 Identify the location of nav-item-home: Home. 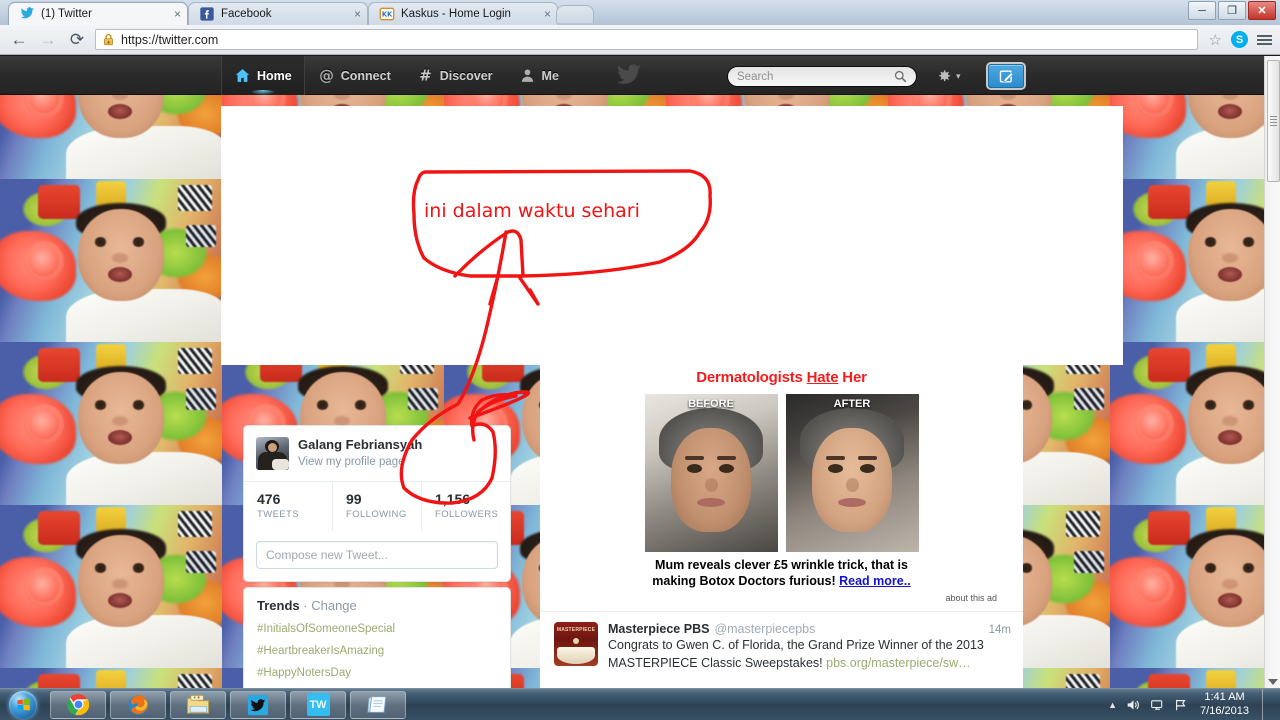
(263, 75).